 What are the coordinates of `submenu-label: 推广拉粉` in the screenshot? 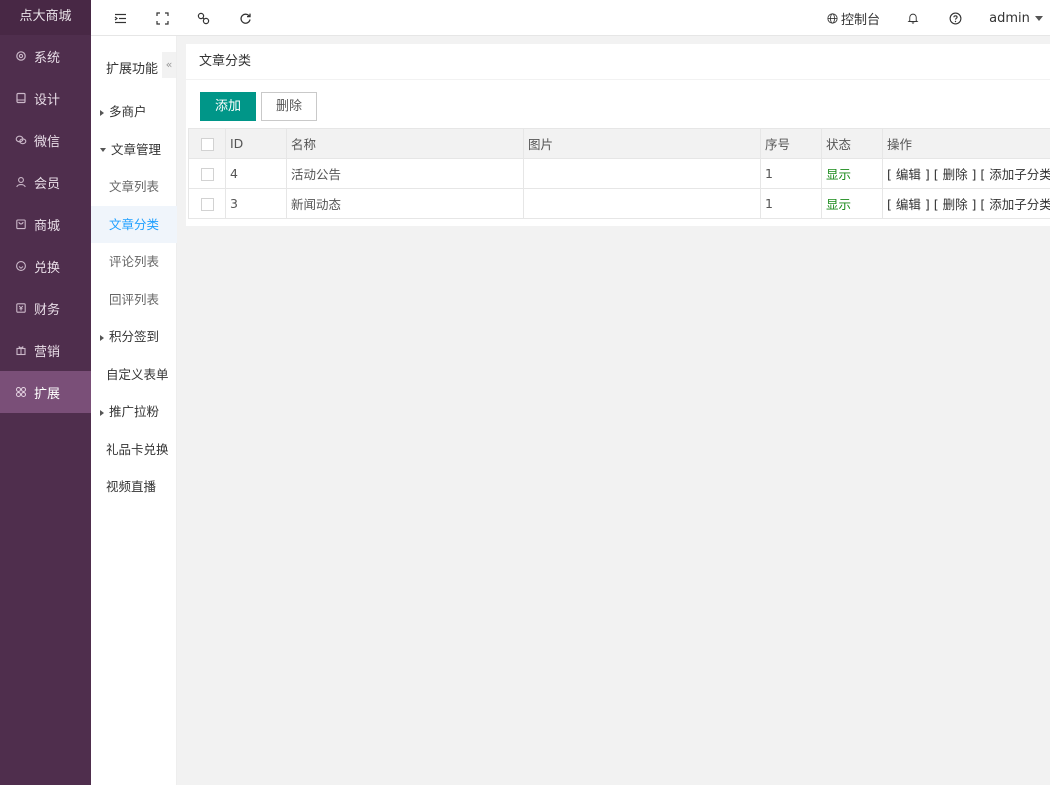 It's located at (134, 411).